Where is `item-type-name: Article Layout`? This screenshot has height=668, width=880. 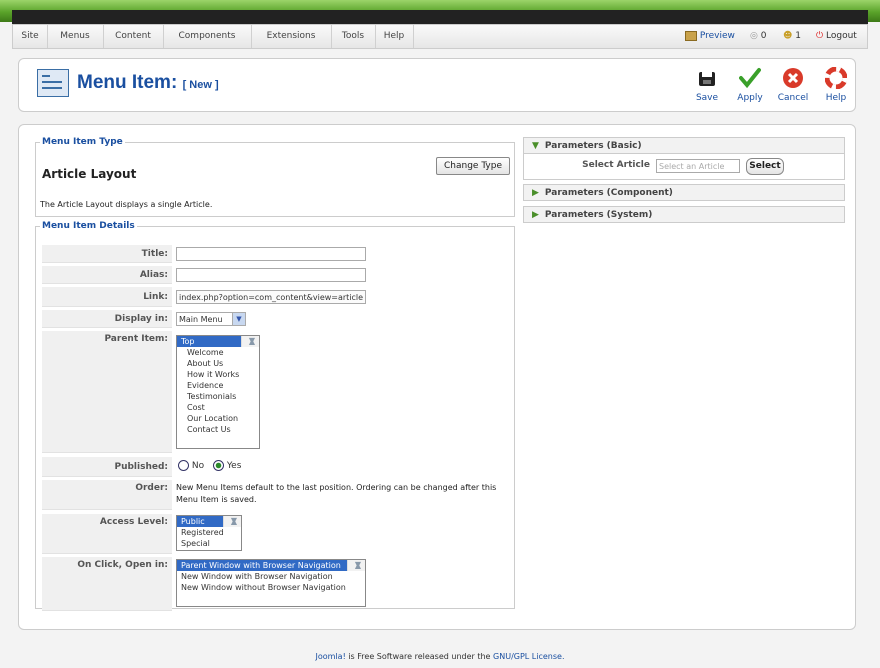
item-type-name: Article Layout is located at coordinates (89, 174).